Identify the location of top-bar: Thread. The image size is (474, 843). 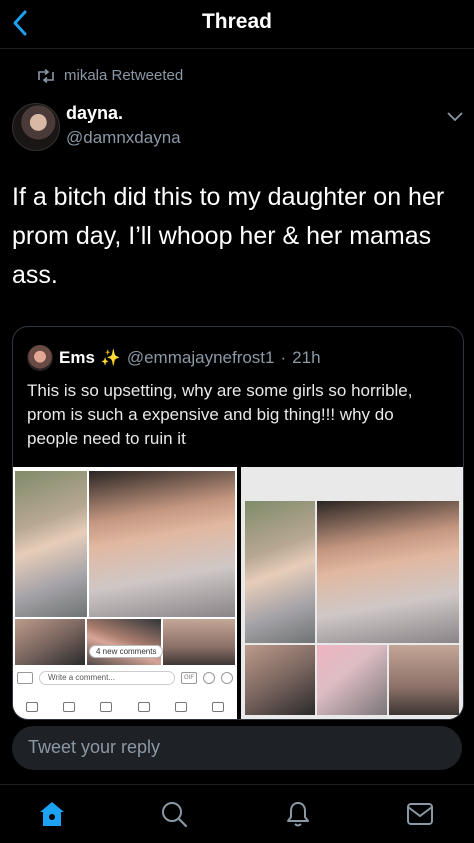
(237, 24).